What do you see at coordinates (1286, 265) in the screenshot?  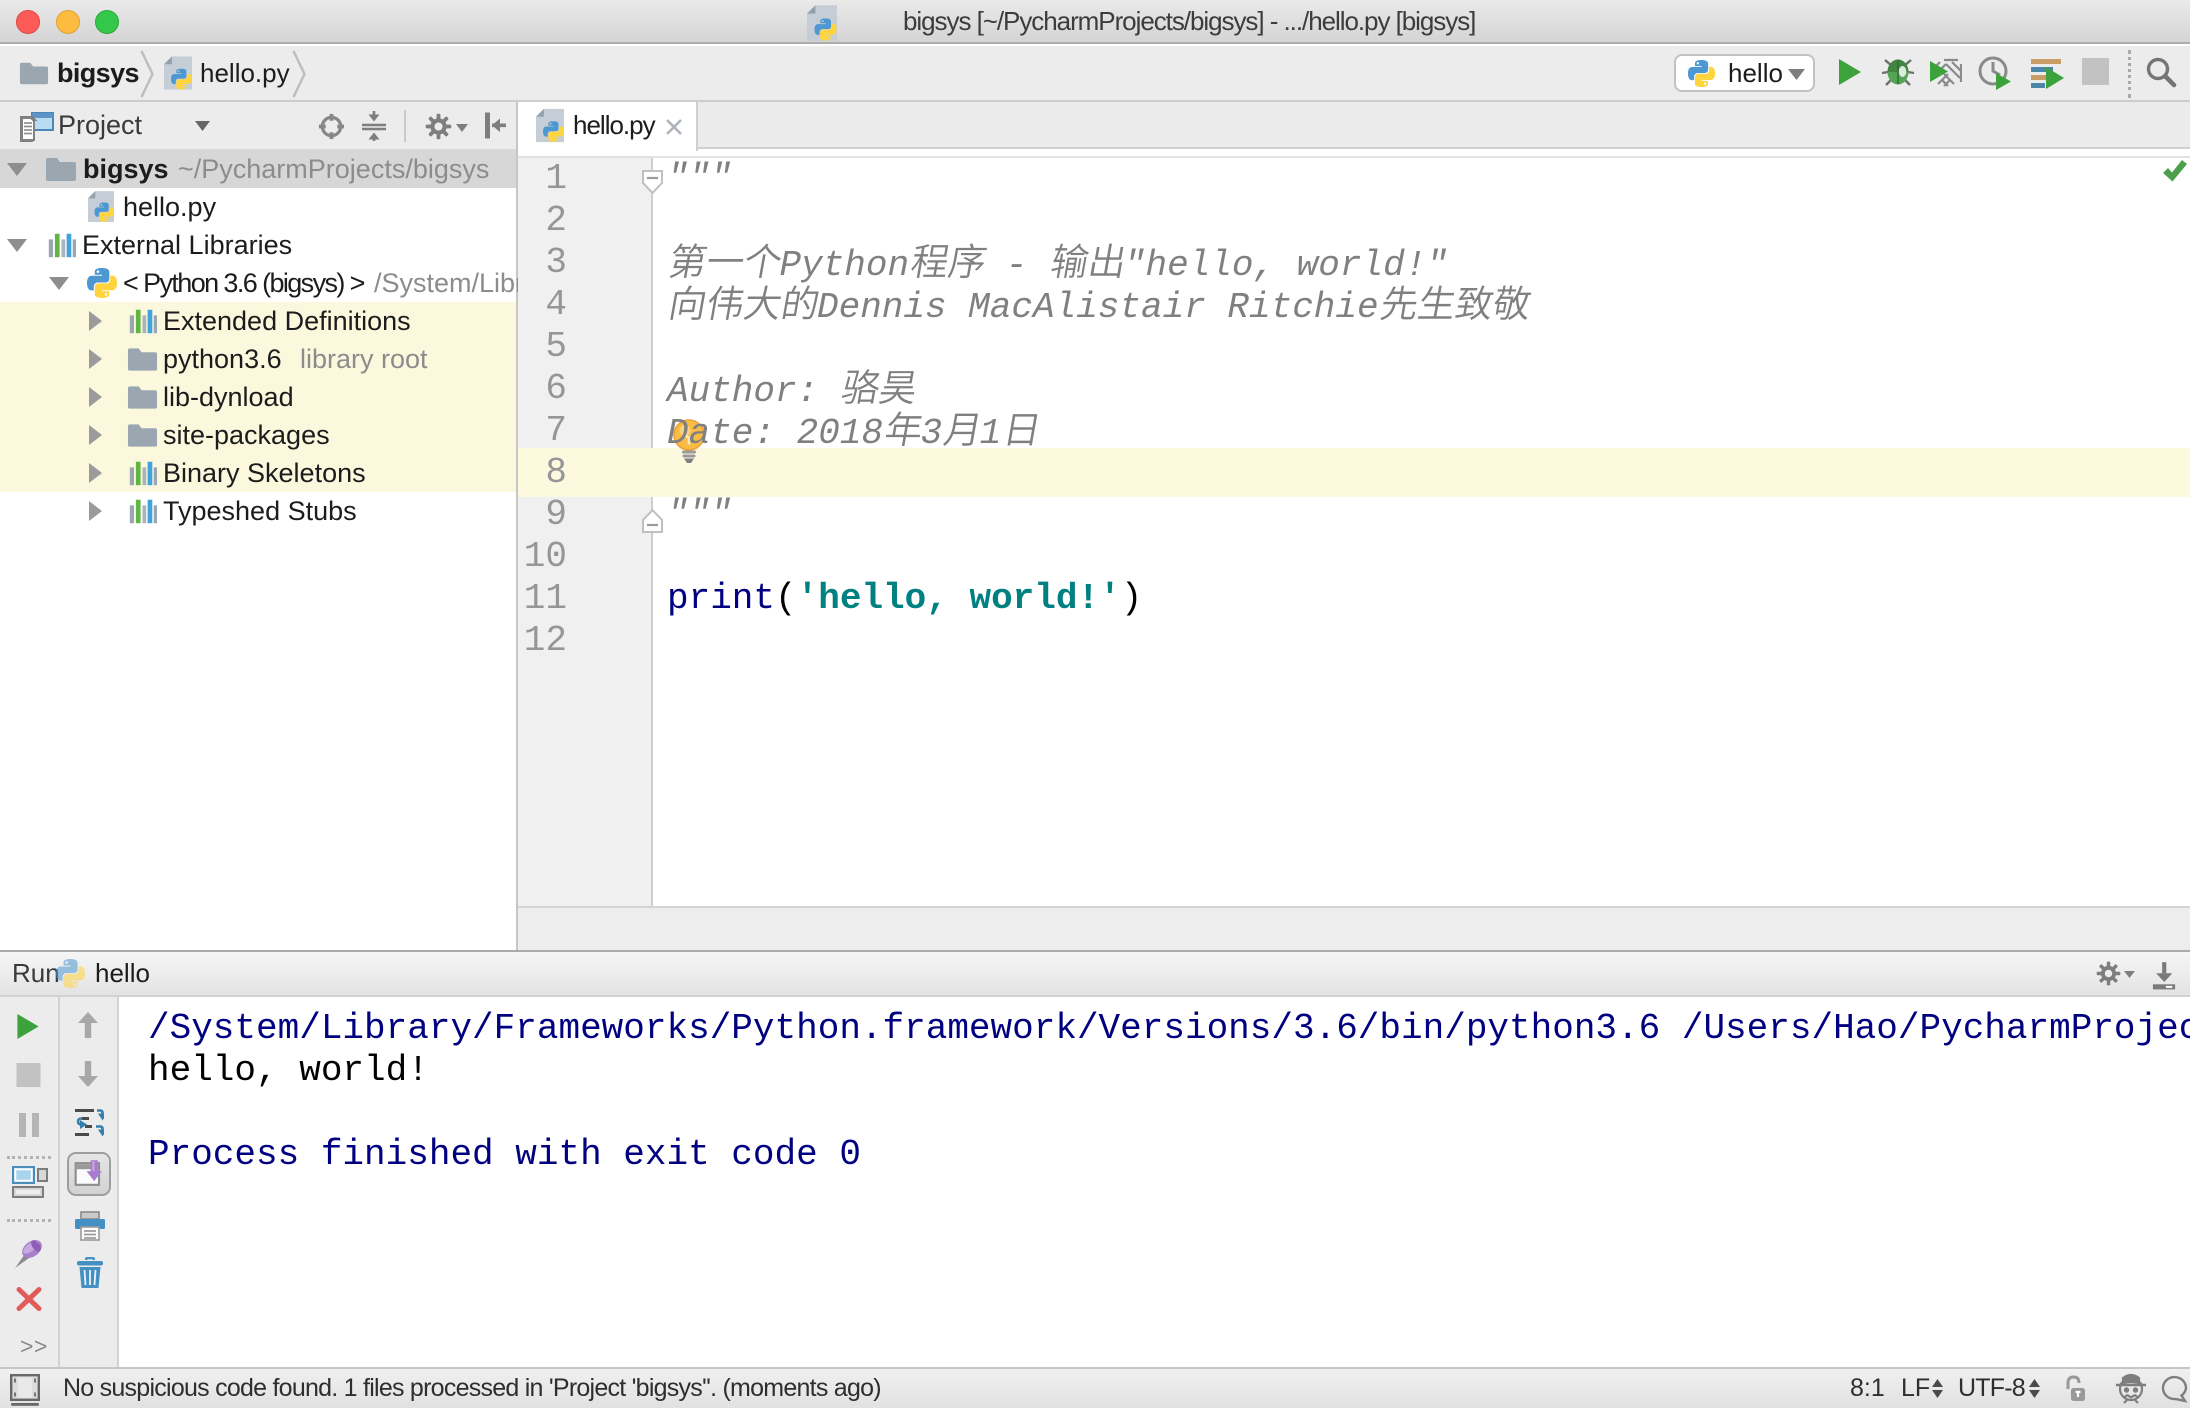 I see `svg-text: "hello, world!"` at bounding box center [1286, 265].